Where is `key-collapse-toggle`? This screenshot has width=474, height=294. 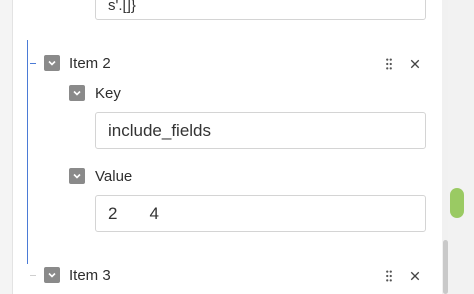 key-collapse-toggle is located at coordinates (77, 93).